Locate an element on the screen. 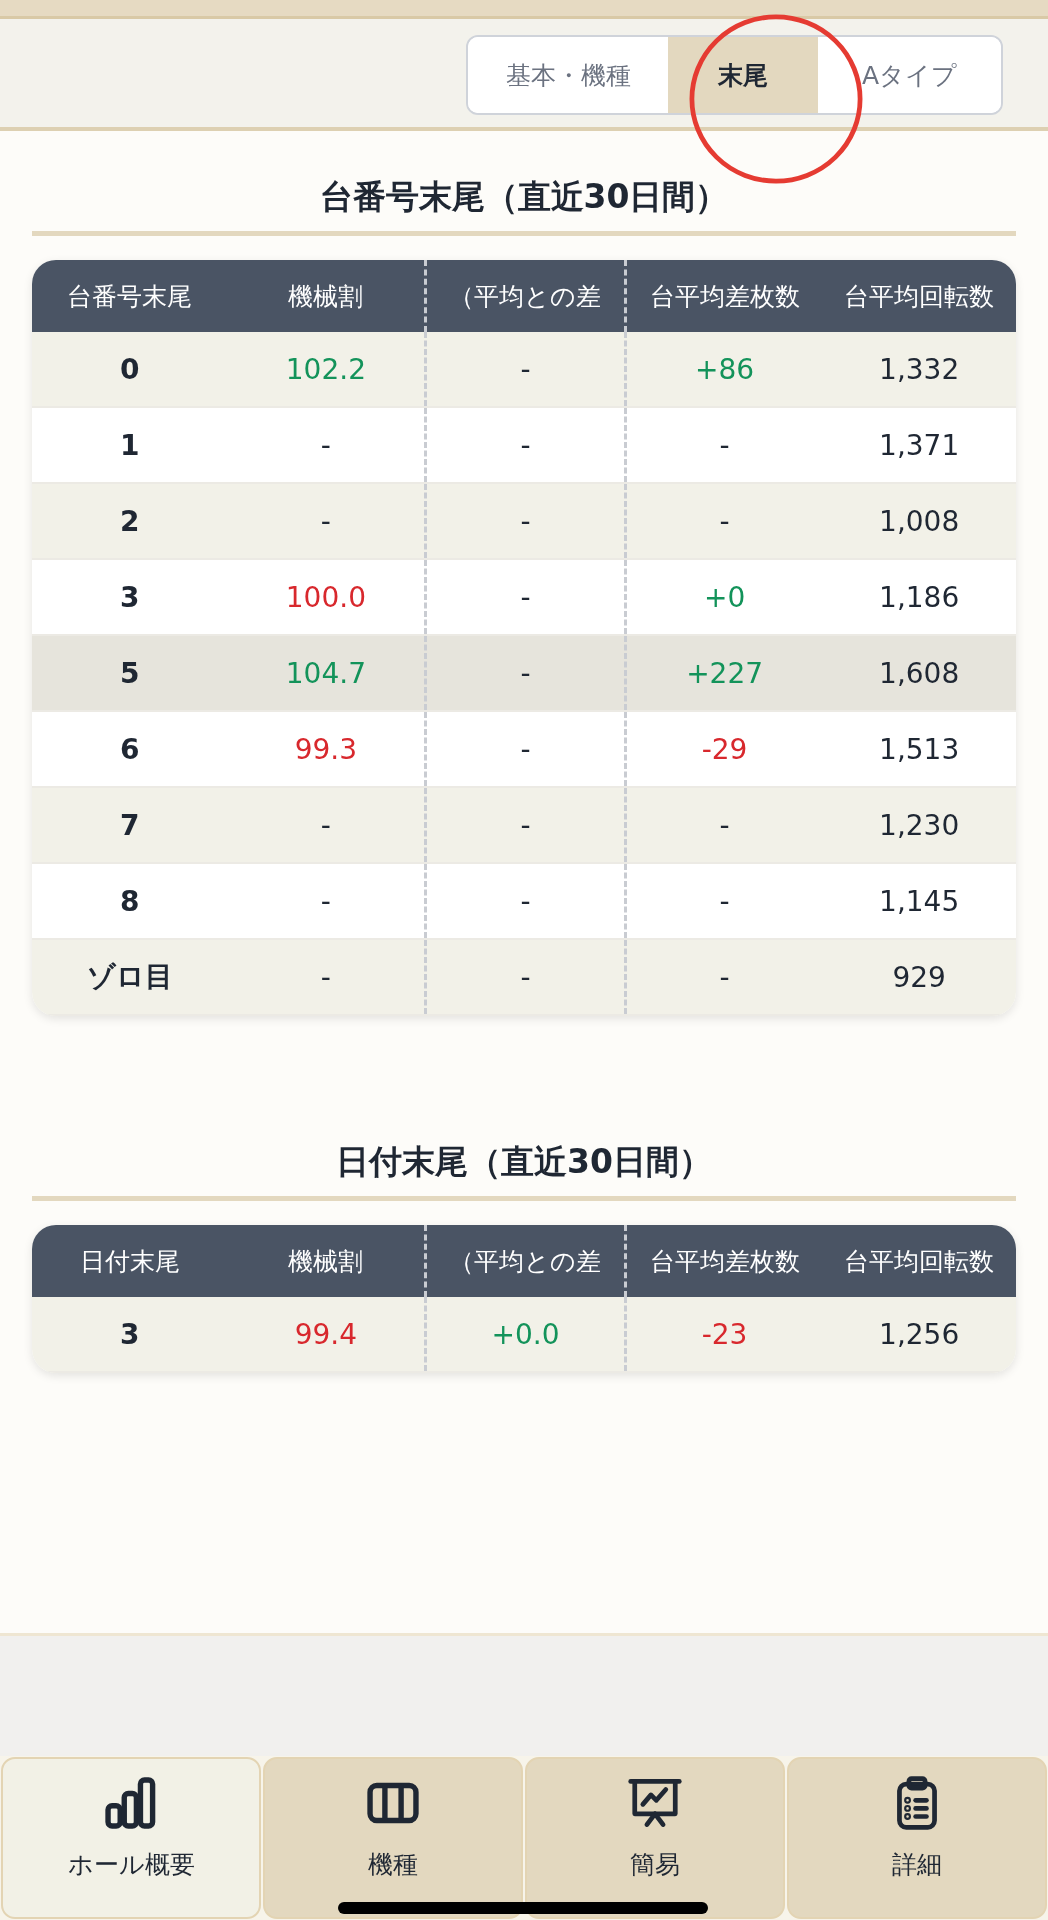  nav-button: 機種 is located at coordinates (393, 1838).